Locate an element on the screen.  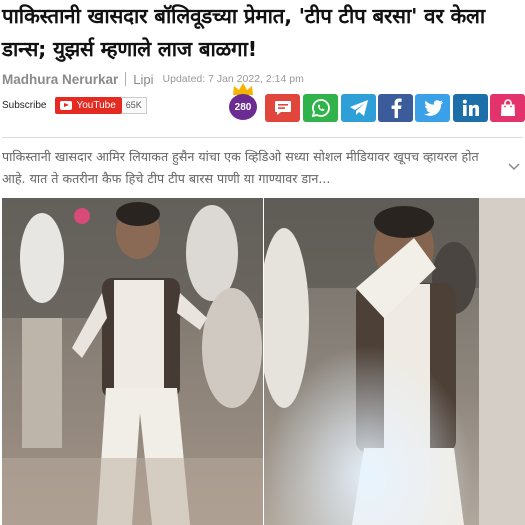
linkedin-icon is located at coordinates (470, 107).